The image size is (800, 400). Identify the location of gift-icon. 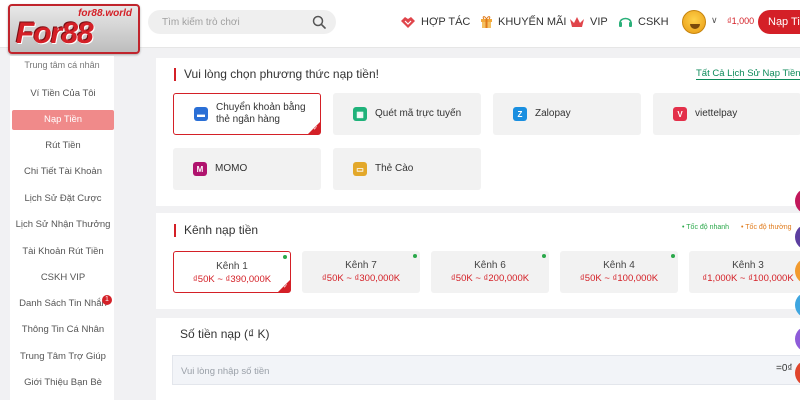
(486, 22).